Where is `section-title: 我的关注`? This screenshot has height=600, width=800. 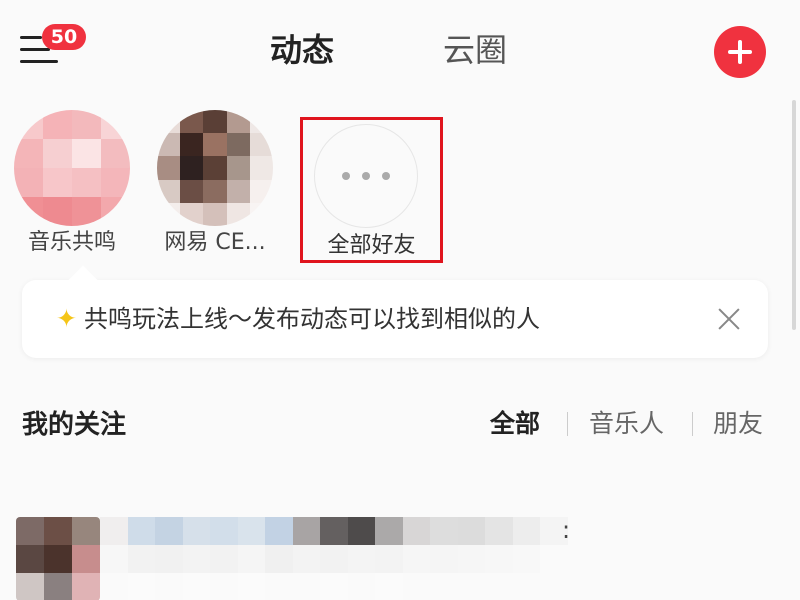 section-title: 我的关注 is located at coordinates (74, 425).